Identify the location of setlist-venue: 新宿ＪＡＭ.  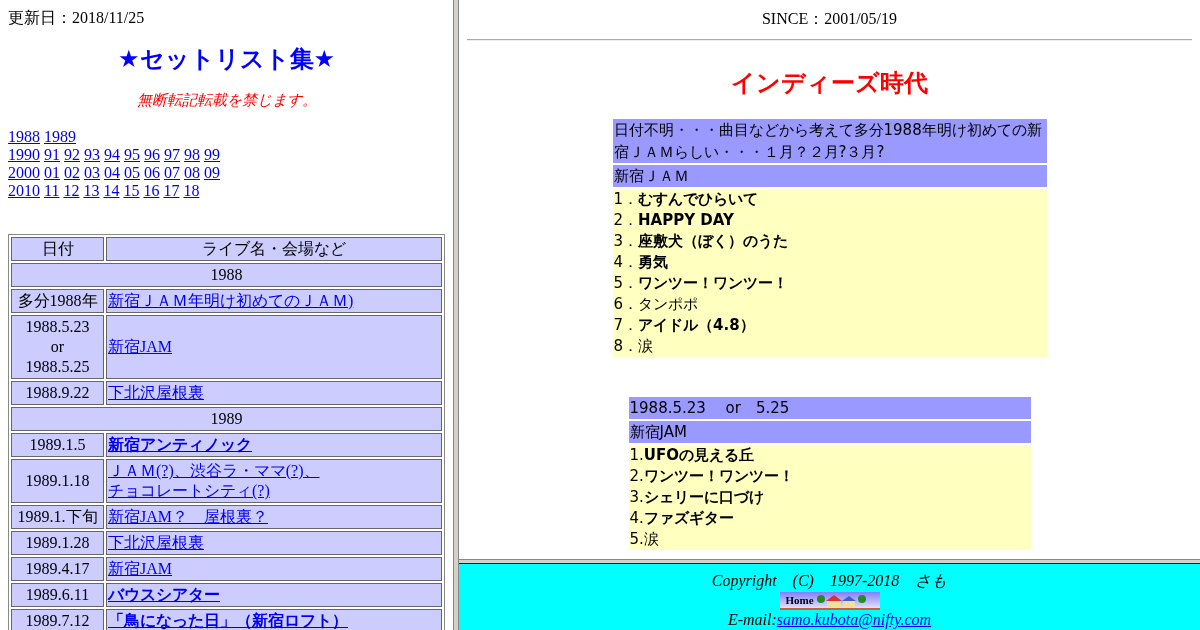
(829, 176).